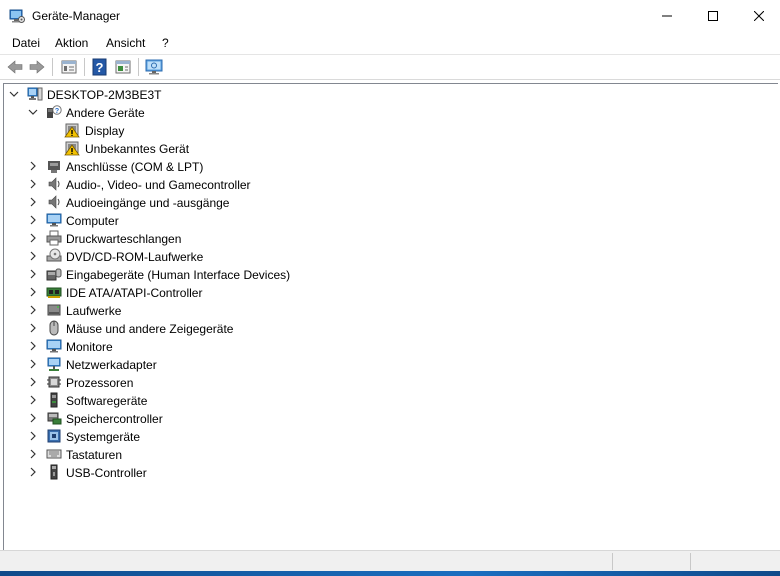 The width and height of the screenshot is (780, 576). Describe the element at coordinates (158, 185) in the screenshot. I see `tree-node-label: Audio-, Video- und Gamecontroller` at that location.